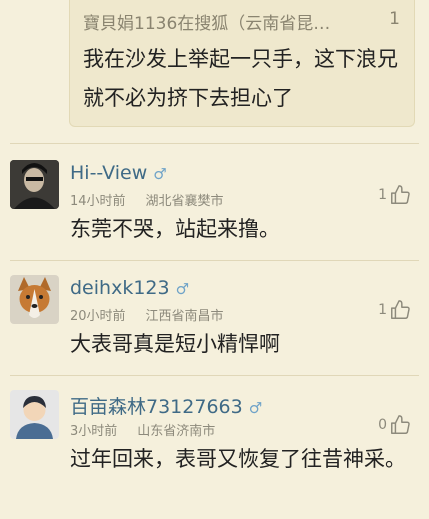  What do you see at coordinates (238, 459) in the screenshot?
I see `comment-text: 过年回来，表哥又恢复了往昔神采。` at bounding box center [238, 459].